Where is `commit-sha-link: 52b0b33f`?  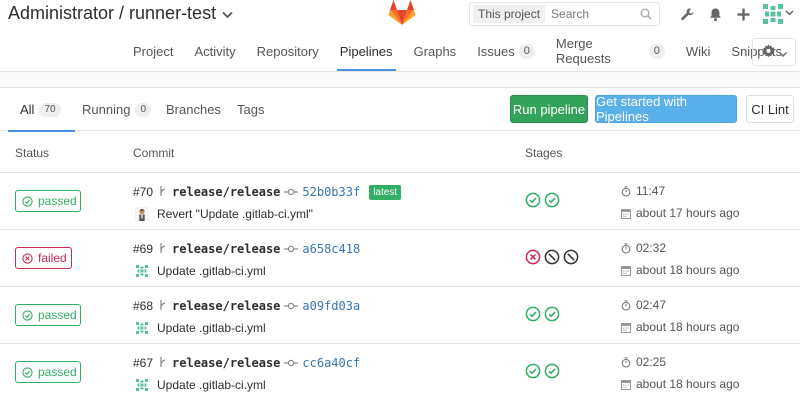
commit-sha-link: 52b0b33f is located at coordinates (331, 192).